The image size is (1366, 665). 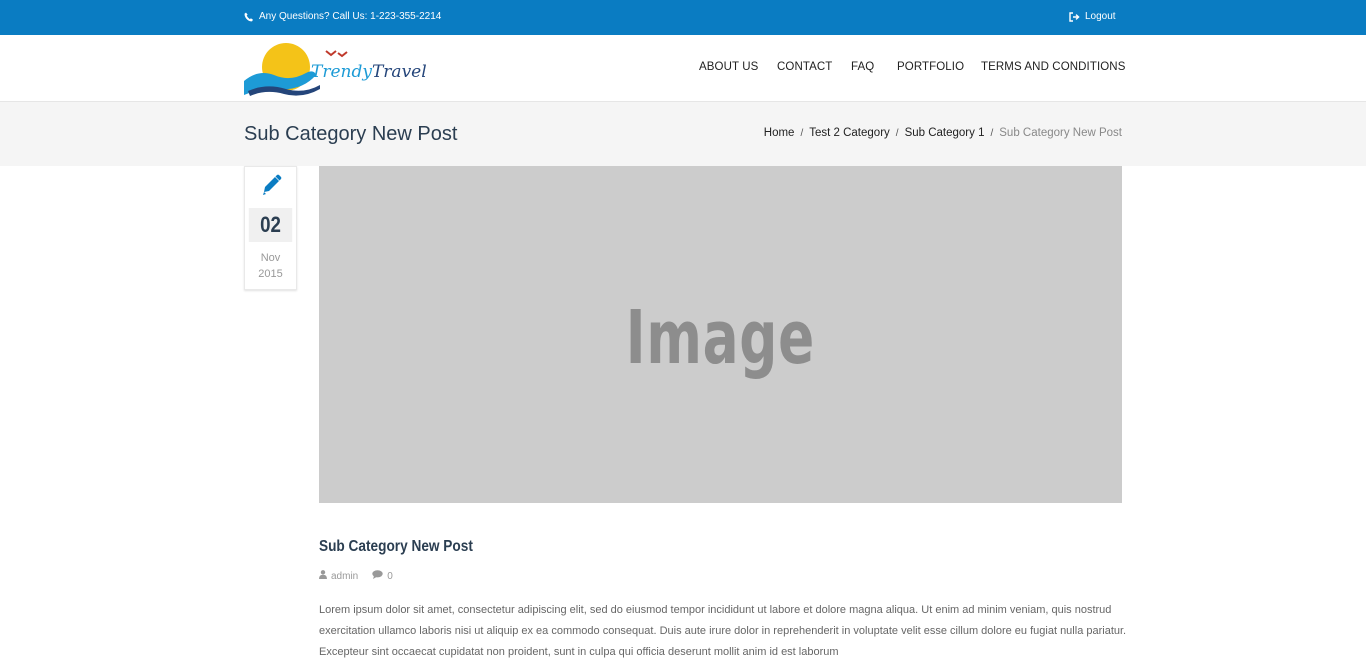 I want to click on user-icon, so click(x=323, y=576).